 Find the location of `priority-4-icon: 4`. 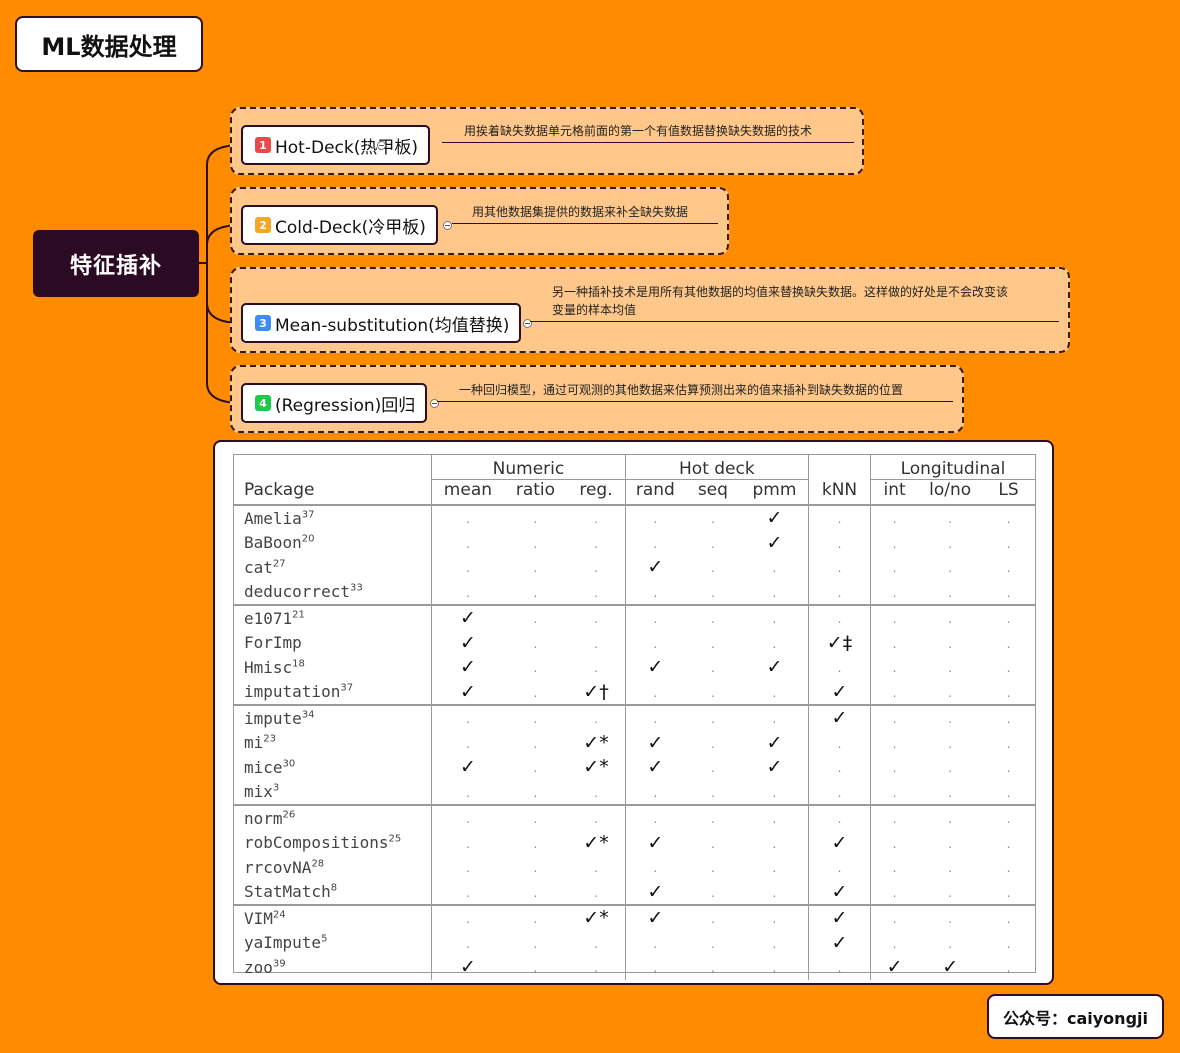

priority-4-icon: 4 is located at coordinates (263, 403).